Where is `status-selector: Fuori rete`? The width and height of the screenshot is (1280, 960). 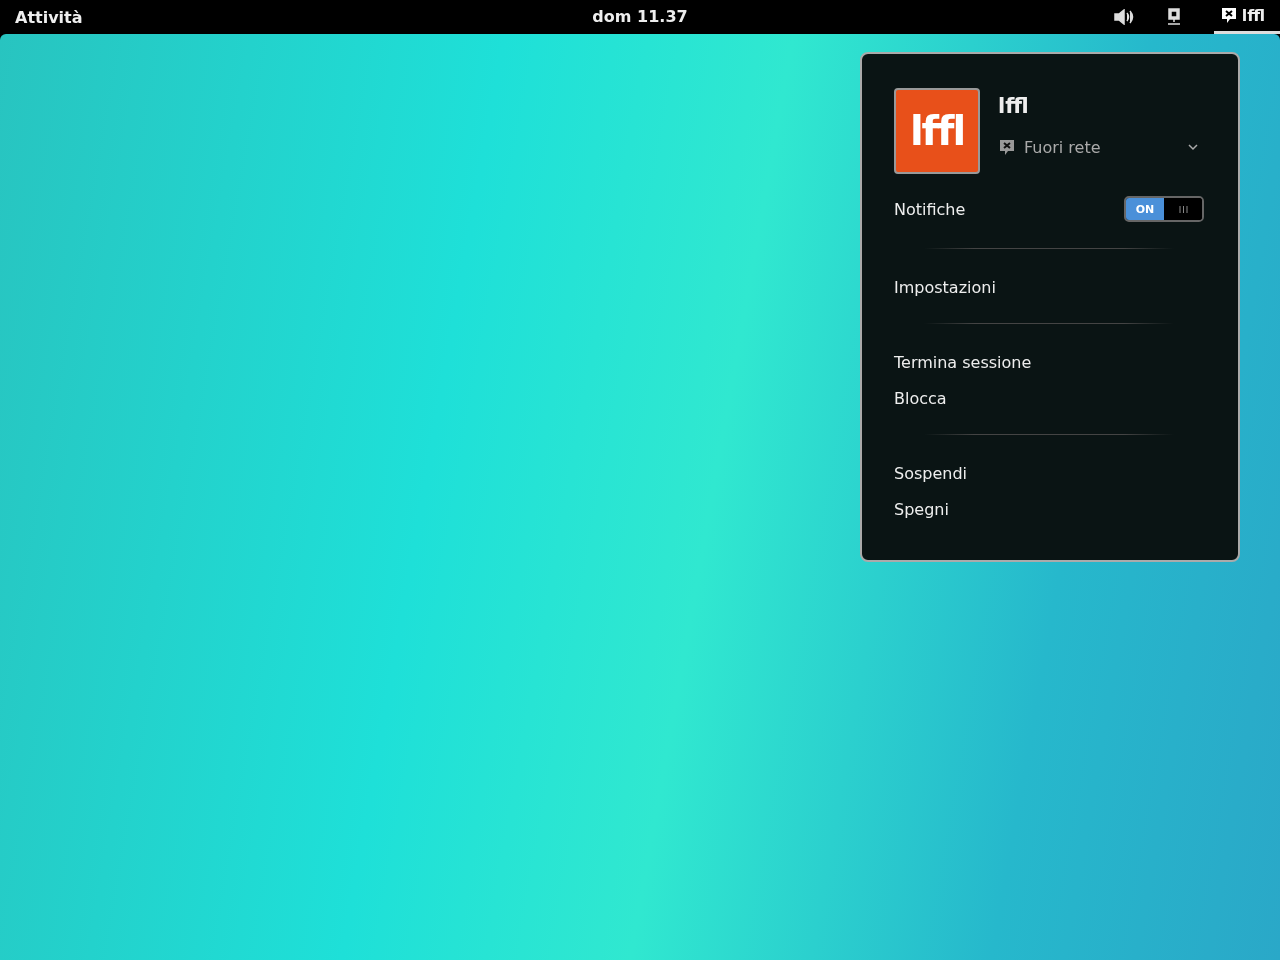 status-selector: Fuori rete is located at coordinates (1101, 147).